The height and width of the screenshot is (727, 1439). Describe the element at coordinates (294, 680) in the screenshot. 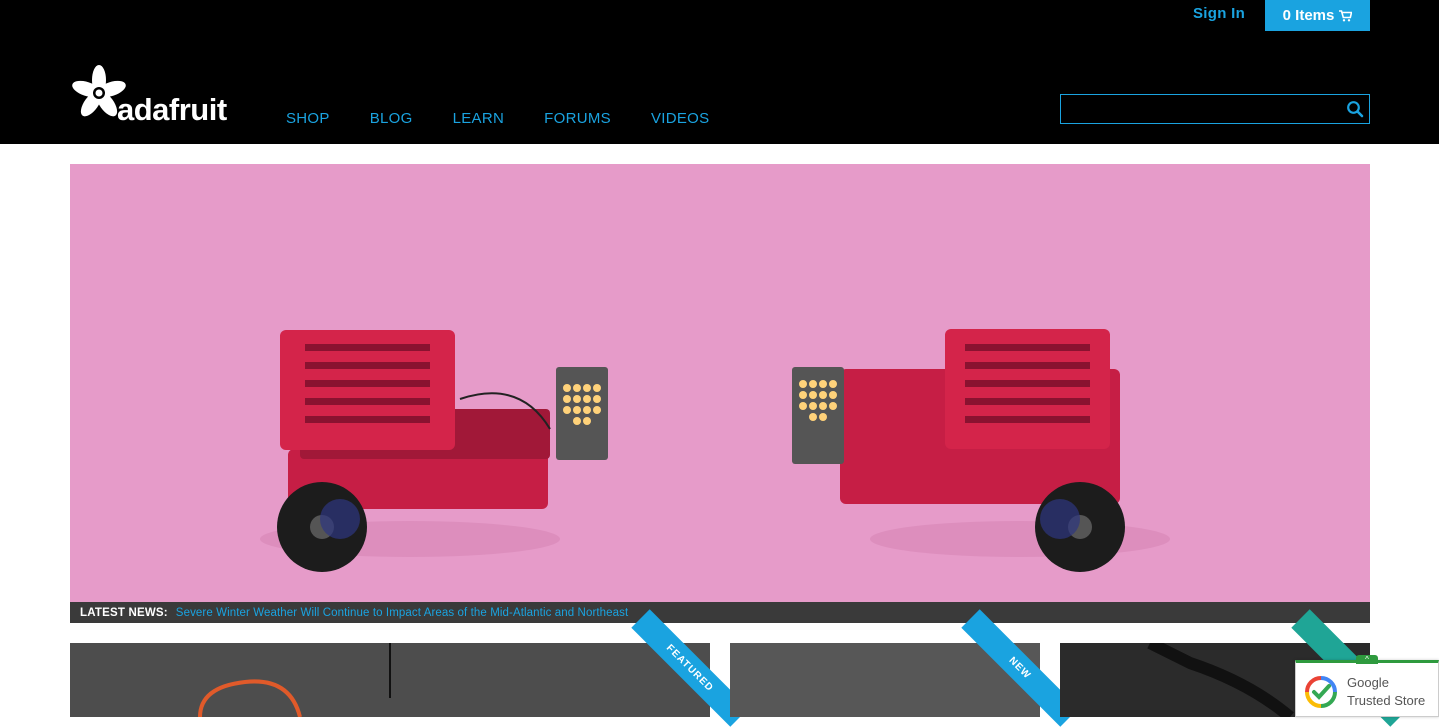

I see `card-product-image` at that location.